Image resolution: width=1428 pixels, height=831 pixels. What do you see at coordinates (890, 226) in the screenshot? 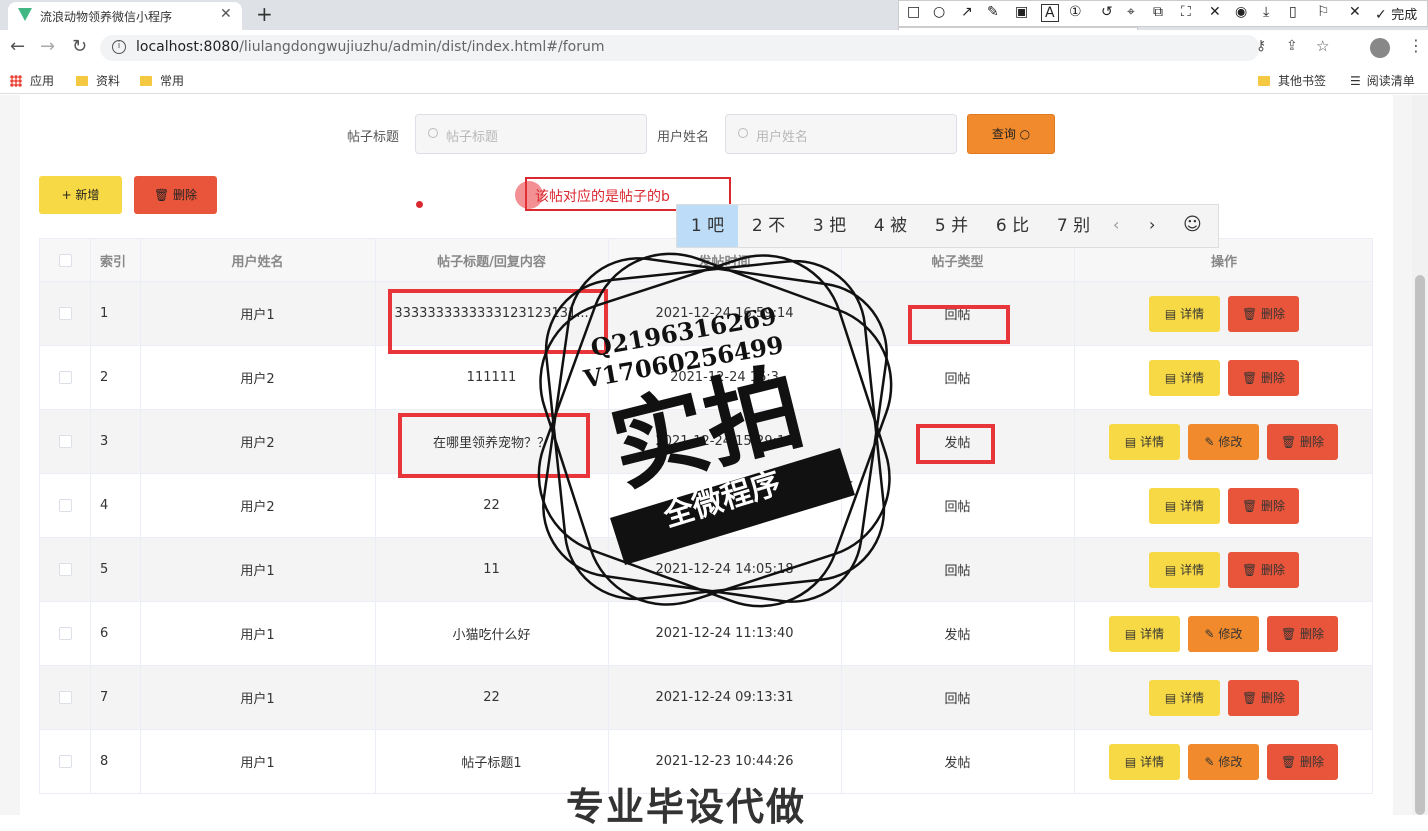
I see `ime-candidate: 4 被` at bounding box center [890, 226].